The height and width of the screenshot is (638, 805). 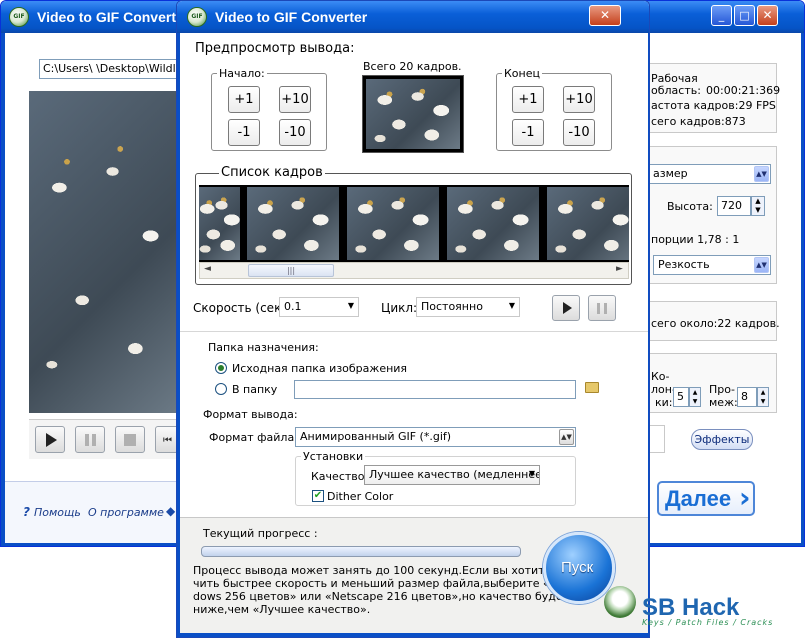 I want to click on progress-label: Текущий прогресс :, so click(x=260, y=533).